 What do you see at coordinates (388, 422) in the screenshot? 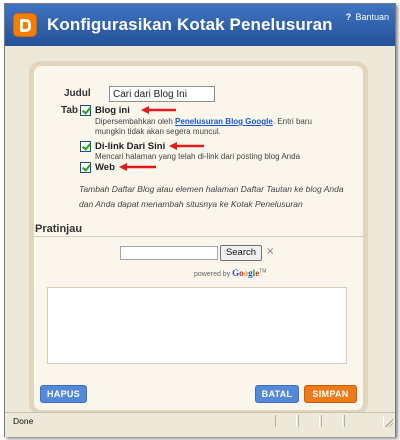
I see `resize-grip-icon` at bounding box center [388, 422].